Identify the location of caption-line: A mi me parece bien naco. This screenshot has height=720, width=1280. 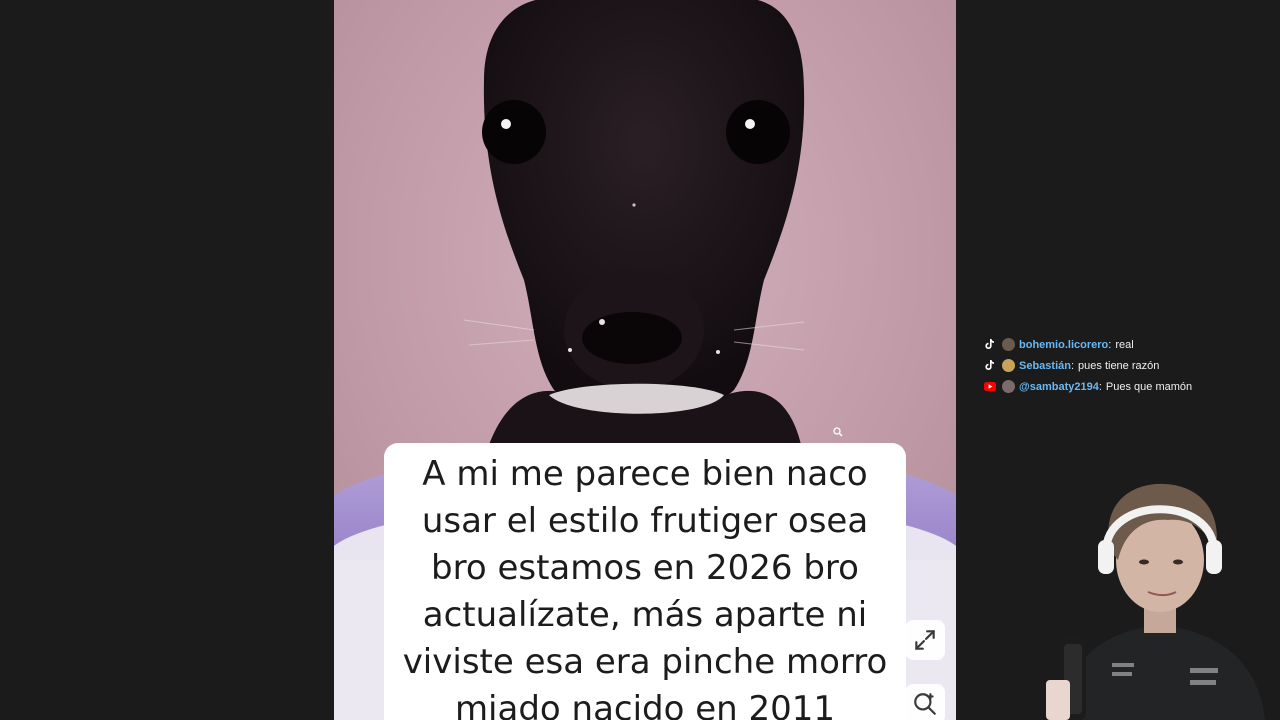
(645, 474).